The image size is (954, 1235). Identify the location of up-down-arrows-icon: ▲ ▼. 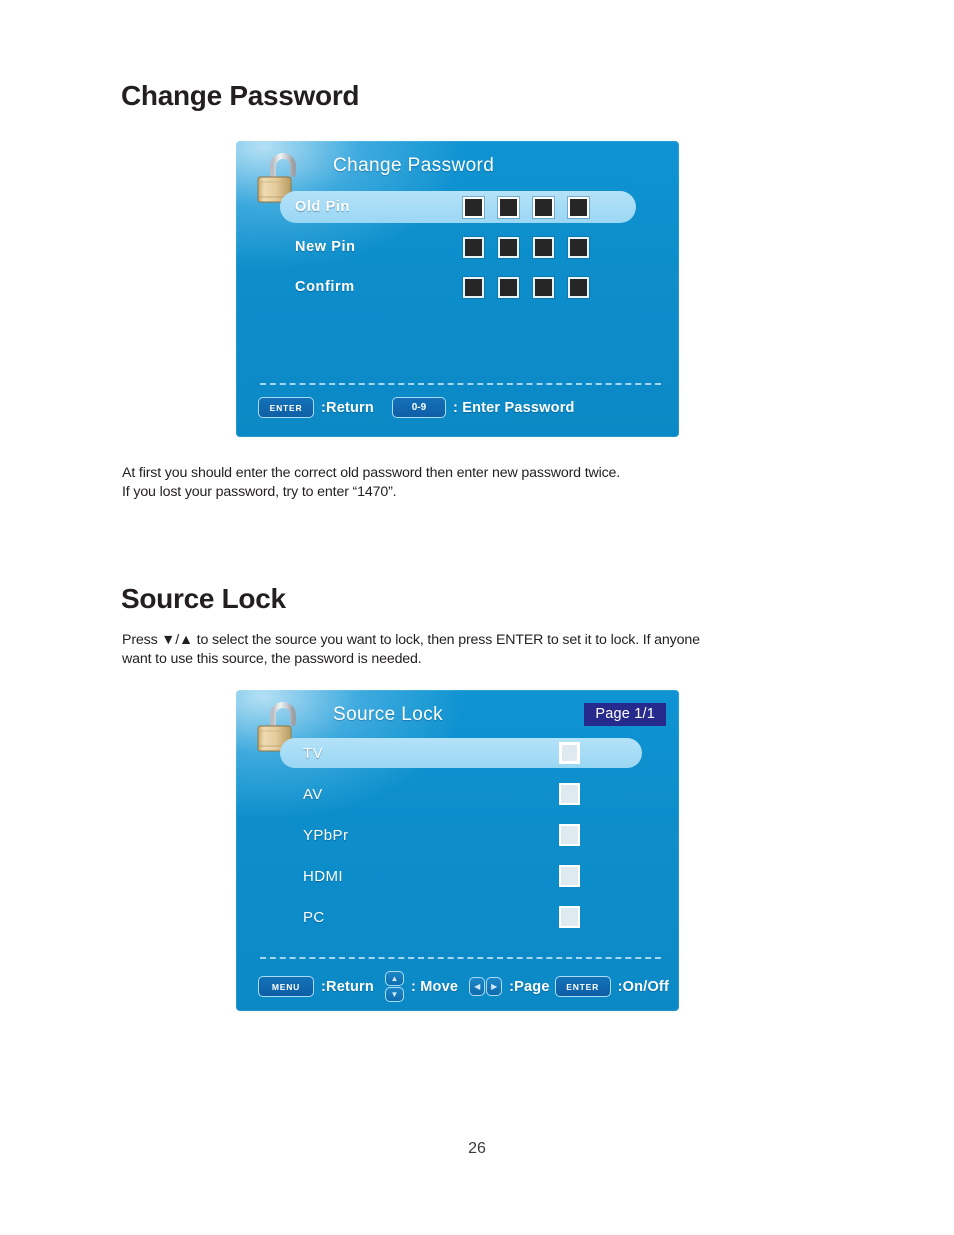
(394, 986).